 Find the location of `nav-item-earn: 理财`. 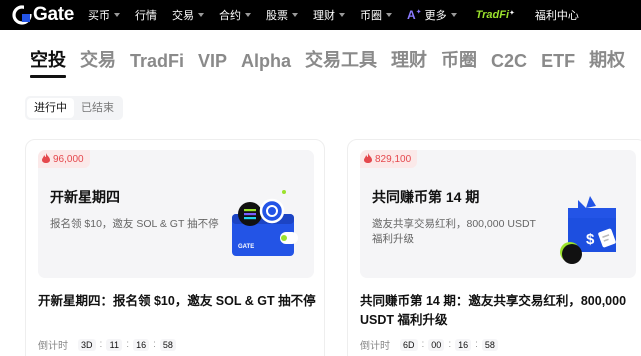

nav-item-earn: 理财 is located at coordinates (329, 15).